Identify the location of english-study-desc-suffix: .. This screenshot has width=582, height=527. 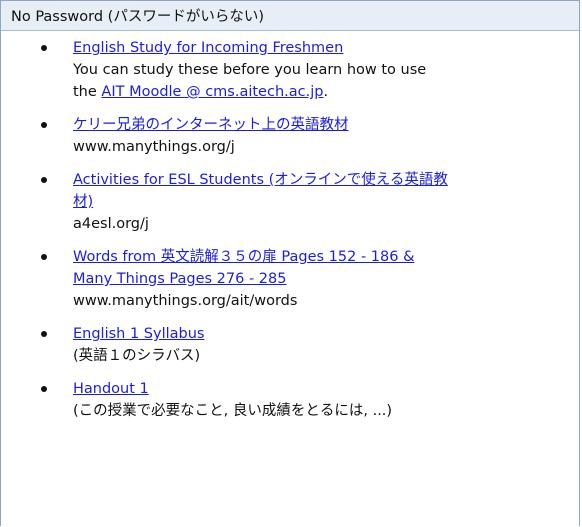
(326, 92).